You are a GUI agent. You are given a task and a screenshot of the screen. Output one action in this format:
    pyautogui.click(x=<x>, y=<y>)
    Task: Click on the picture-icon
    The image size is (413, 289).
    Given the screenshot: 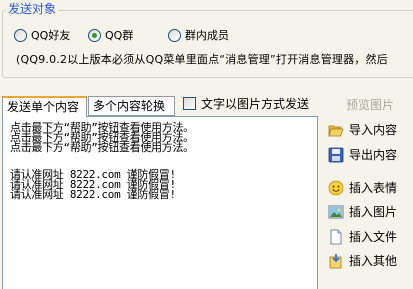 What is the action you would take?
    pyautogui.click(x=336, y=212)
    